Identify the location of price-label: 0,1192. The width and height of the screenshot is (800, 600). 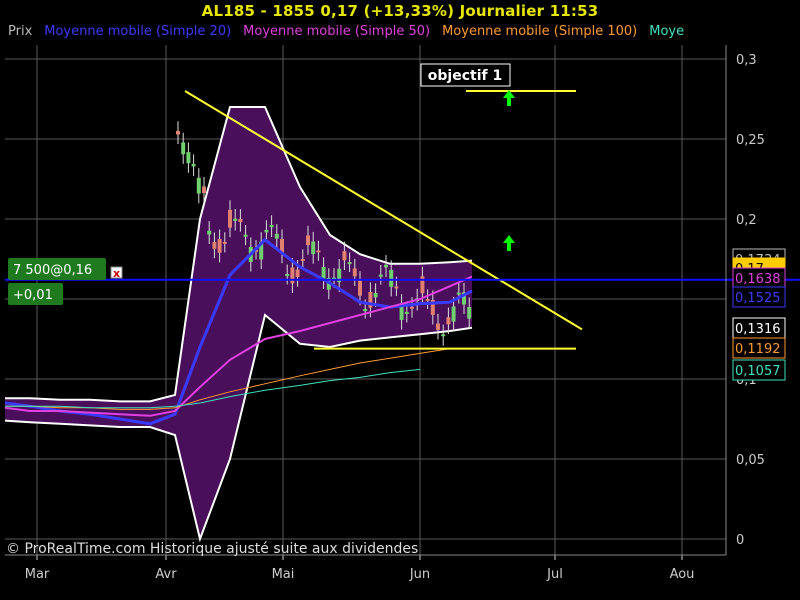
(758, 349).